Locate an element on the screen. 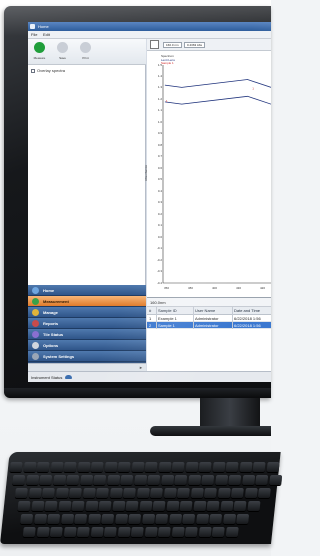 The width and height of the screenshot is (320, 556). y-tick-label: -0.4 is located at coordinates (159, 282).